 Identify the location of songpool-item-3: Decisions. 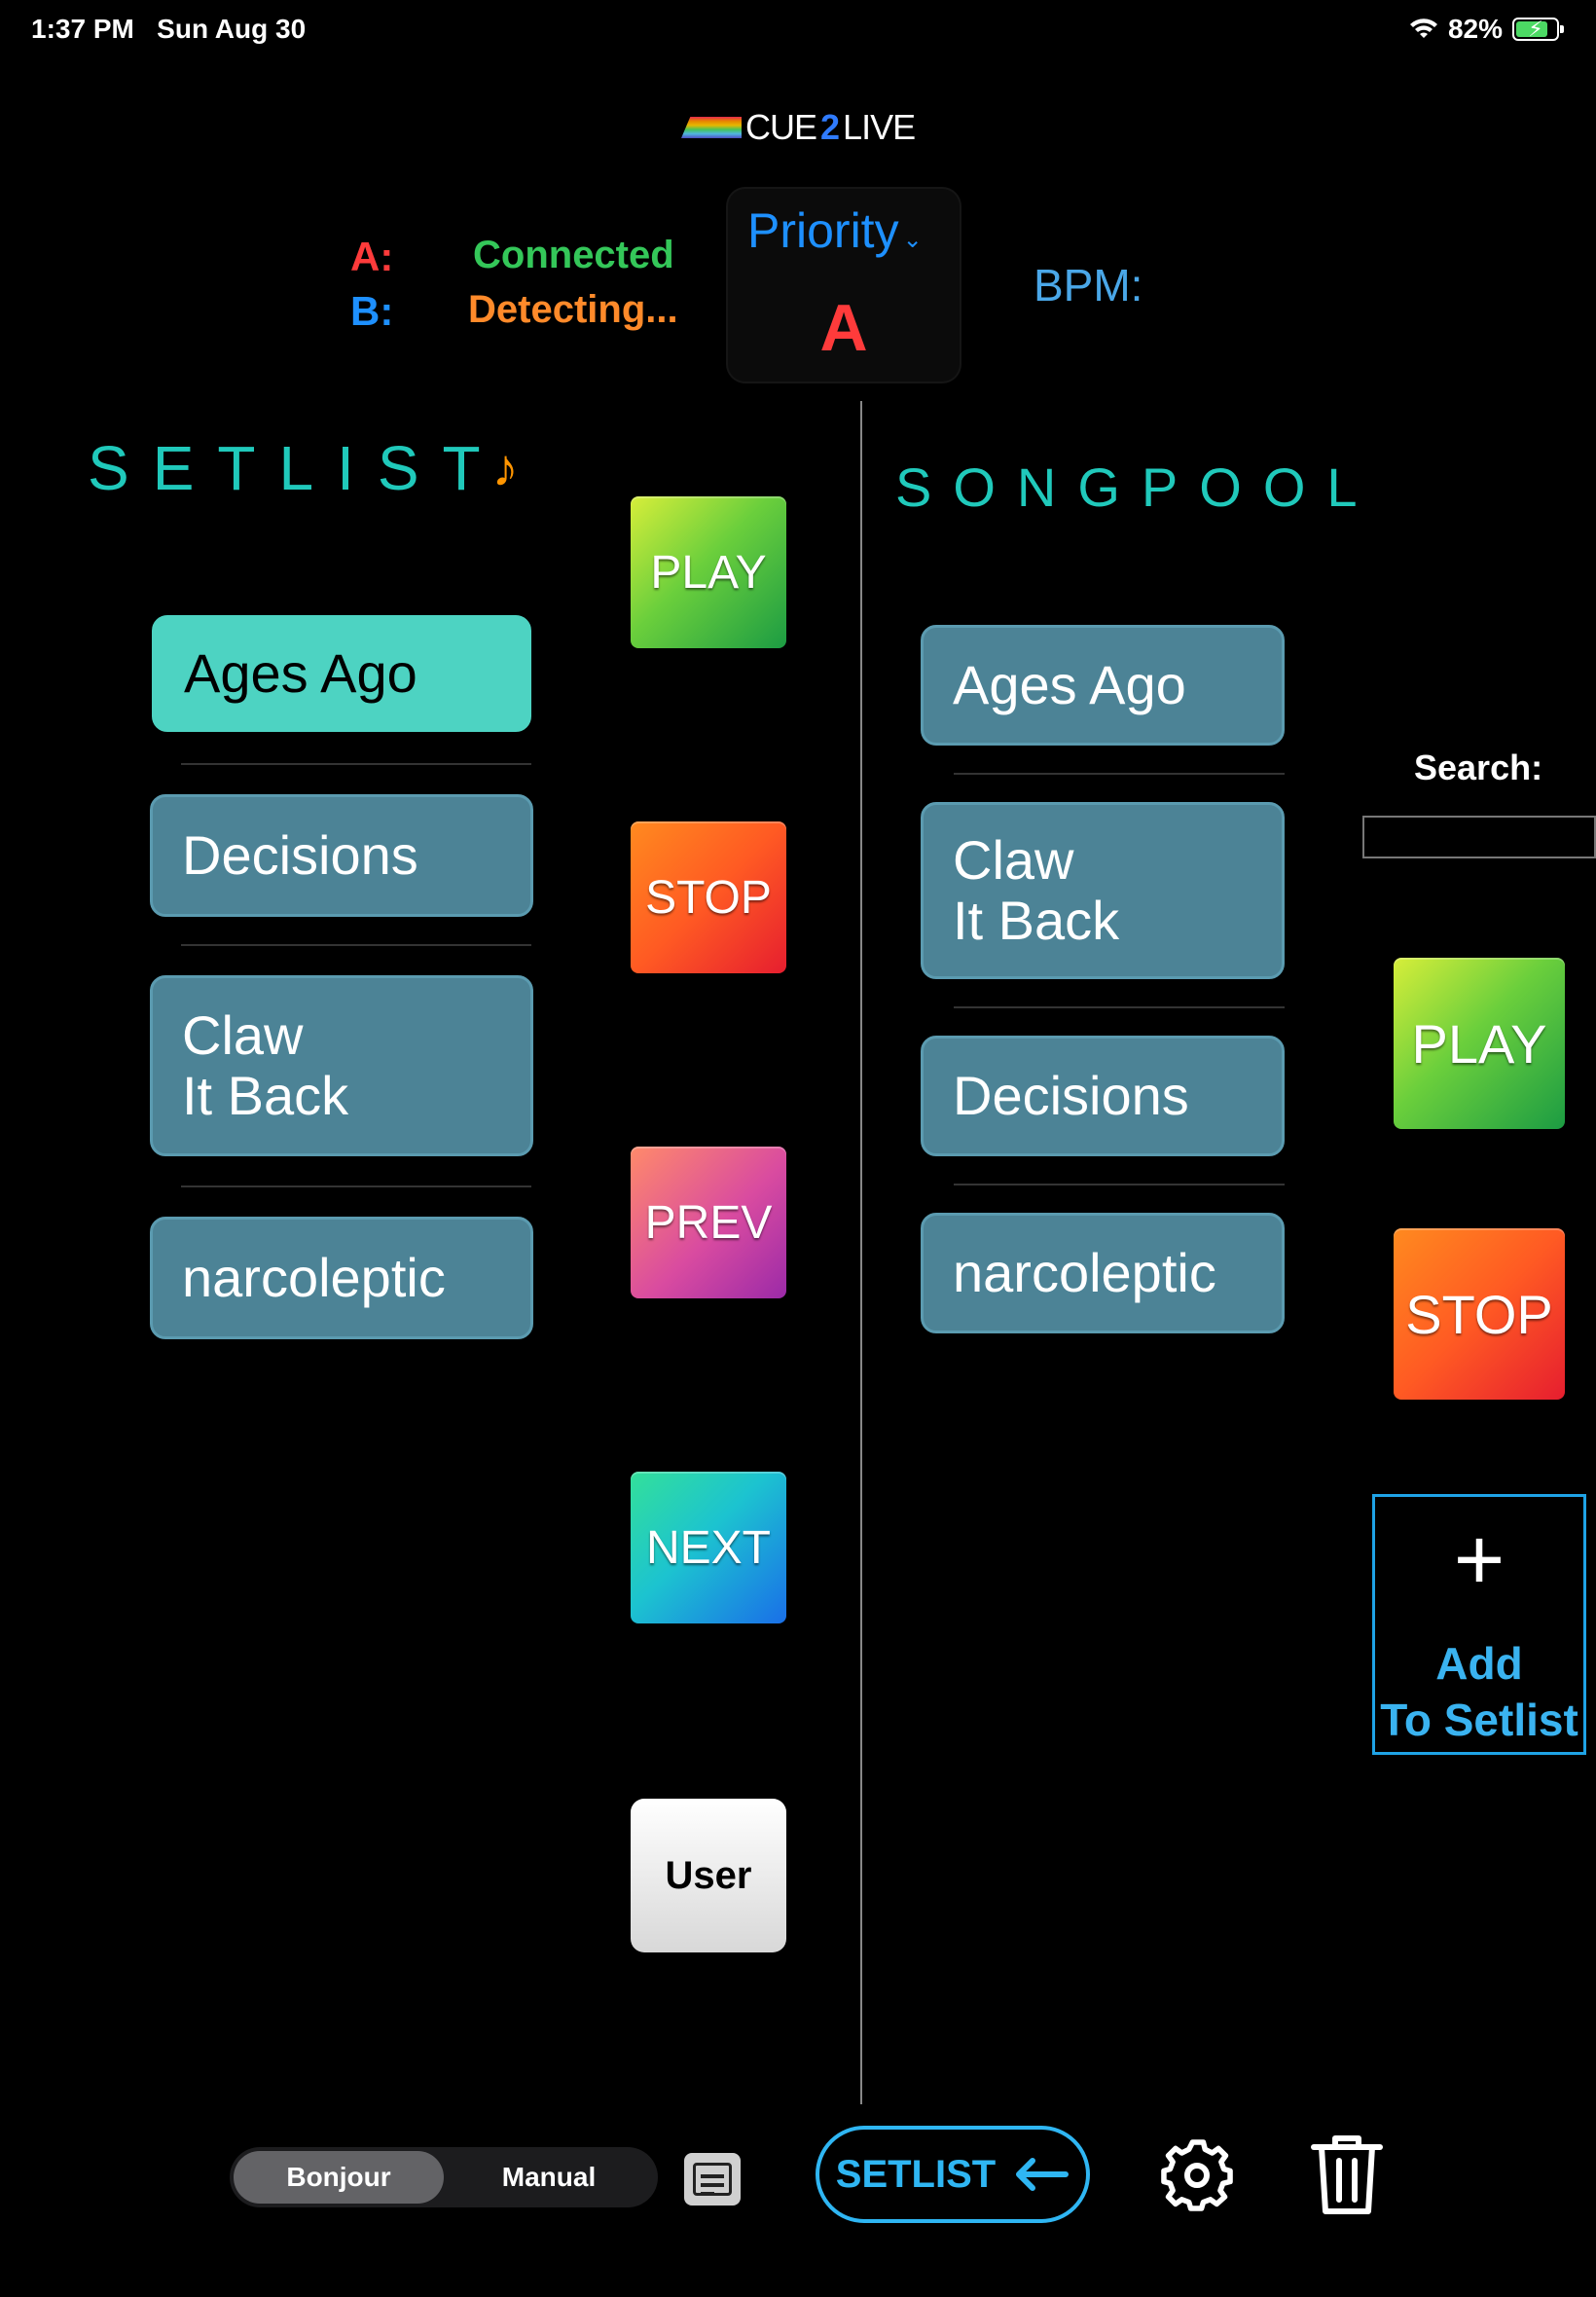
(1103, 1096).